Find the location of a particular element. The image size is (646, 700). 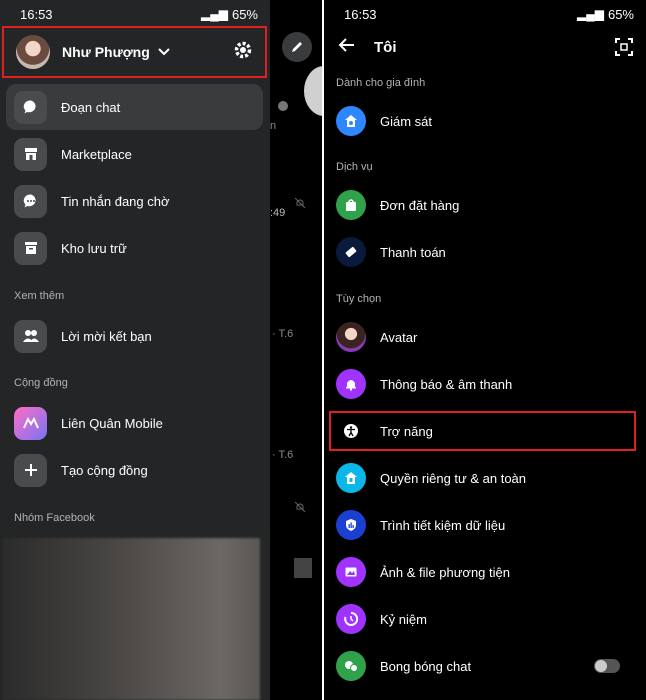

memories-icon is located at coordinates (351, 619).